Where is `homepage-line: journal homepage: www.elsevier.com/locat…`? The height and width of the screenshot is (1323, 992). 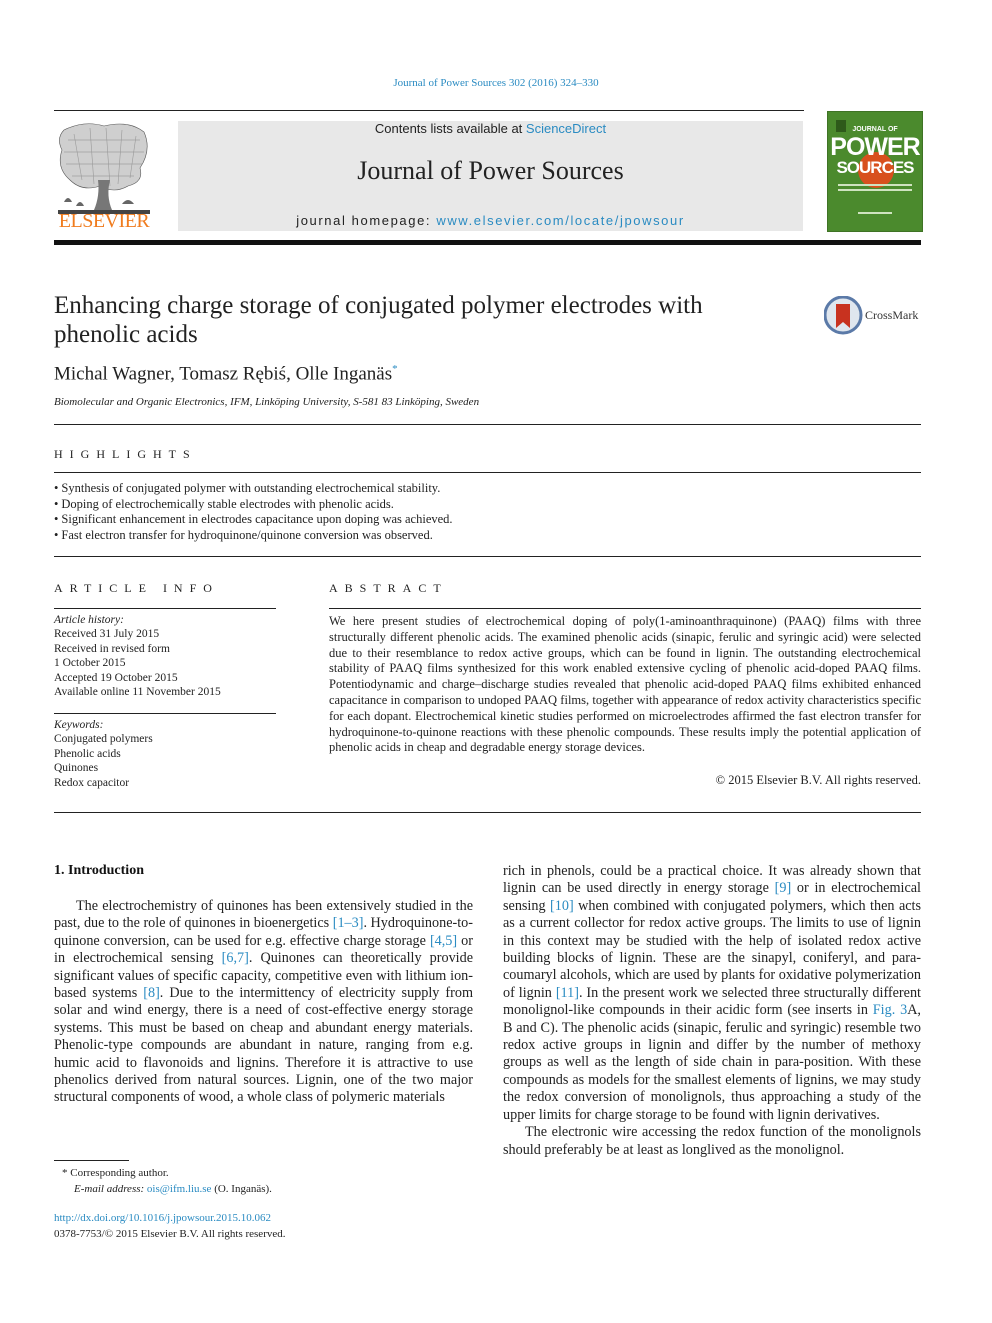 homepage-line: journal homepage: www.elsevier.com/locat… is located at coordinates (490, 220).